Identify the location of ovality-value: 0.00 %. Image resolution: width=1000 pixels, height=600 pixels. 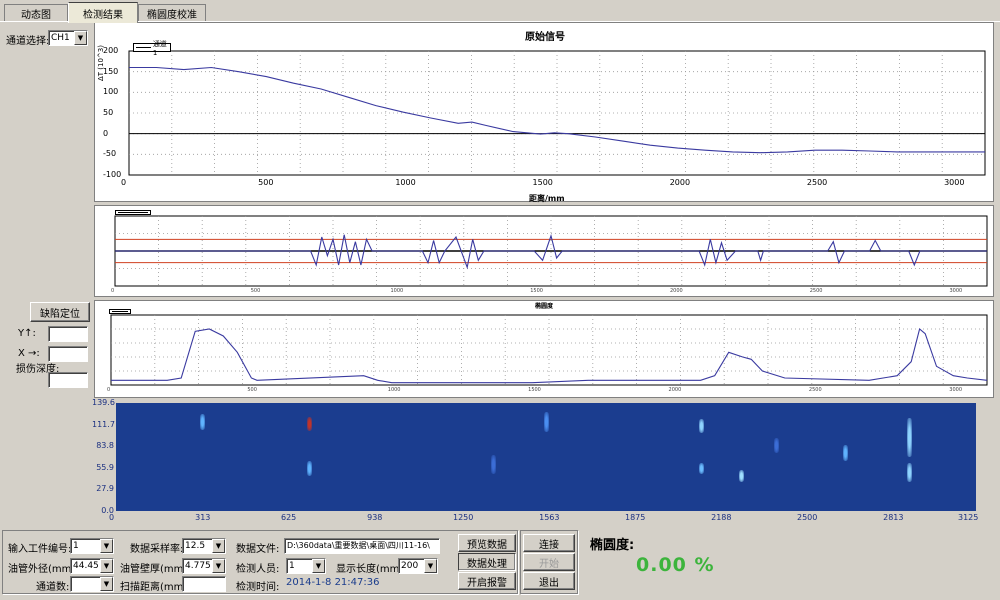
(675, 565).